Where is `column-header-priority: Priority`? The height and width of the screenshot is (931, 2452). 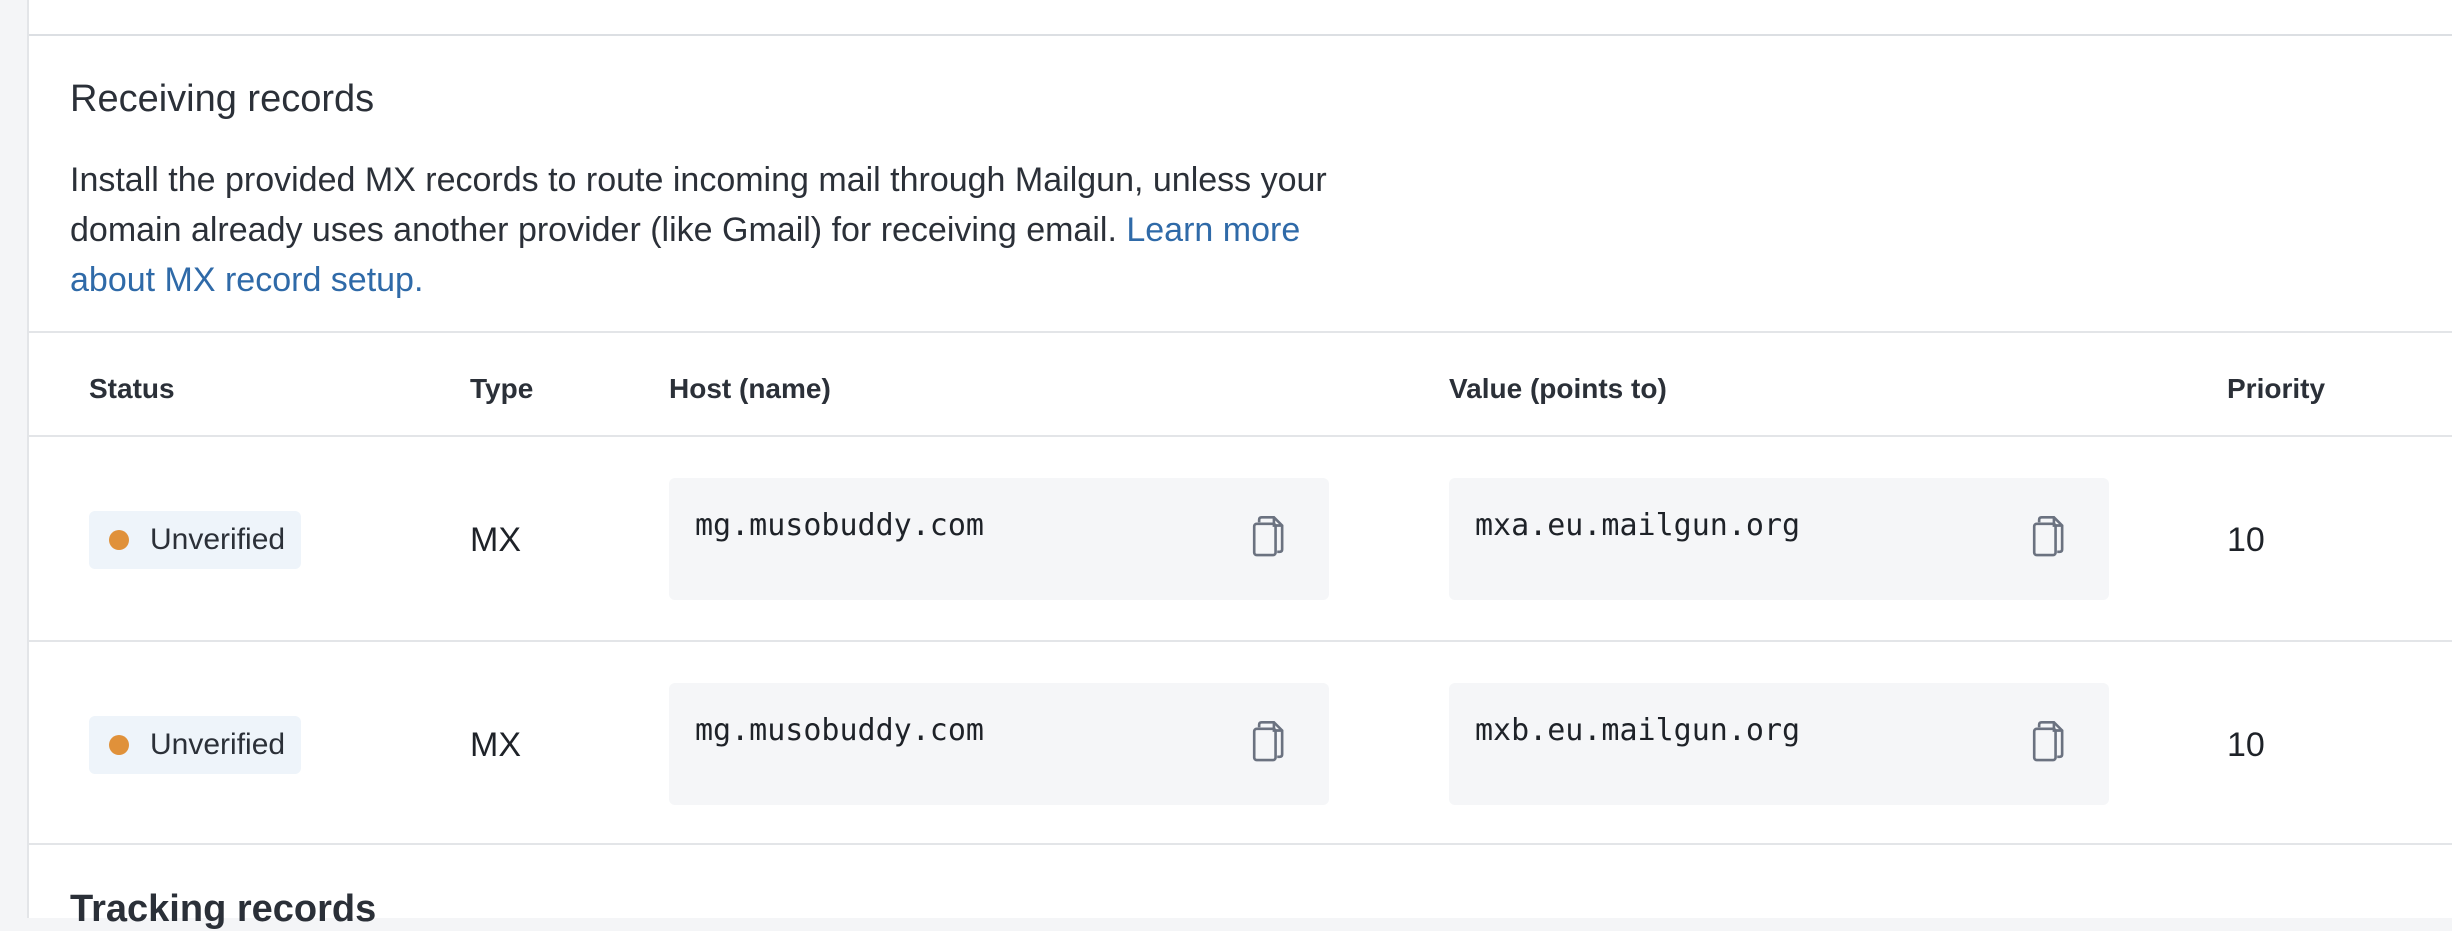
column-header-priority: Priority is located at coordinates (2276, 388).